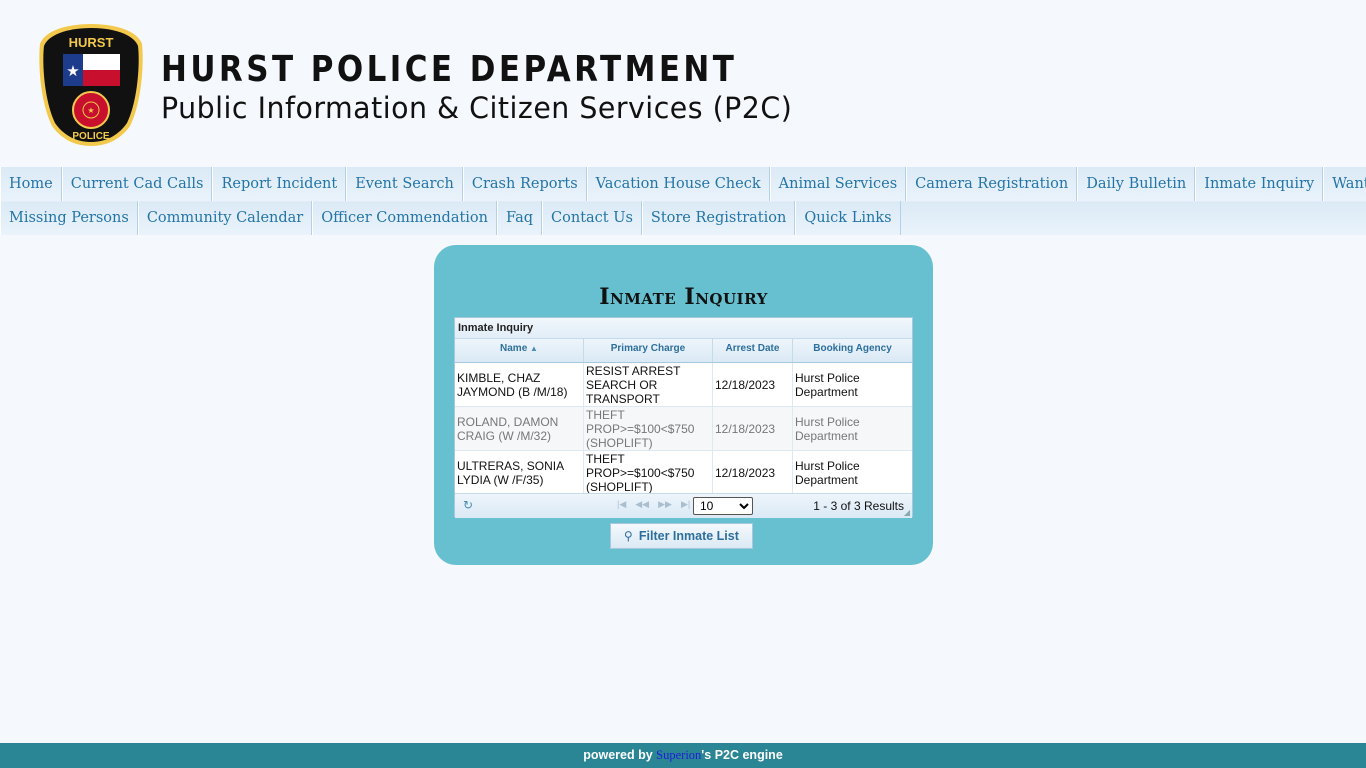  What do you see at coordinates (405, 218) in the screenshot?
I see `nav-item-officer-commendation: Officer Commendation` at bounding box center [405, 218].